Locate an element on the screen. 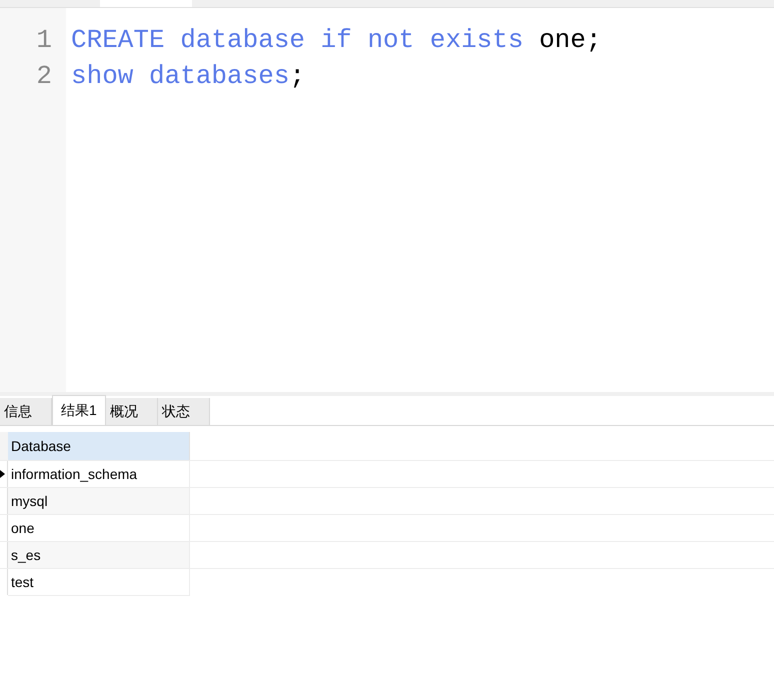 The width and height of the screenshot is (774, 678). line-number: 2 is located at coordinates (44, 76).